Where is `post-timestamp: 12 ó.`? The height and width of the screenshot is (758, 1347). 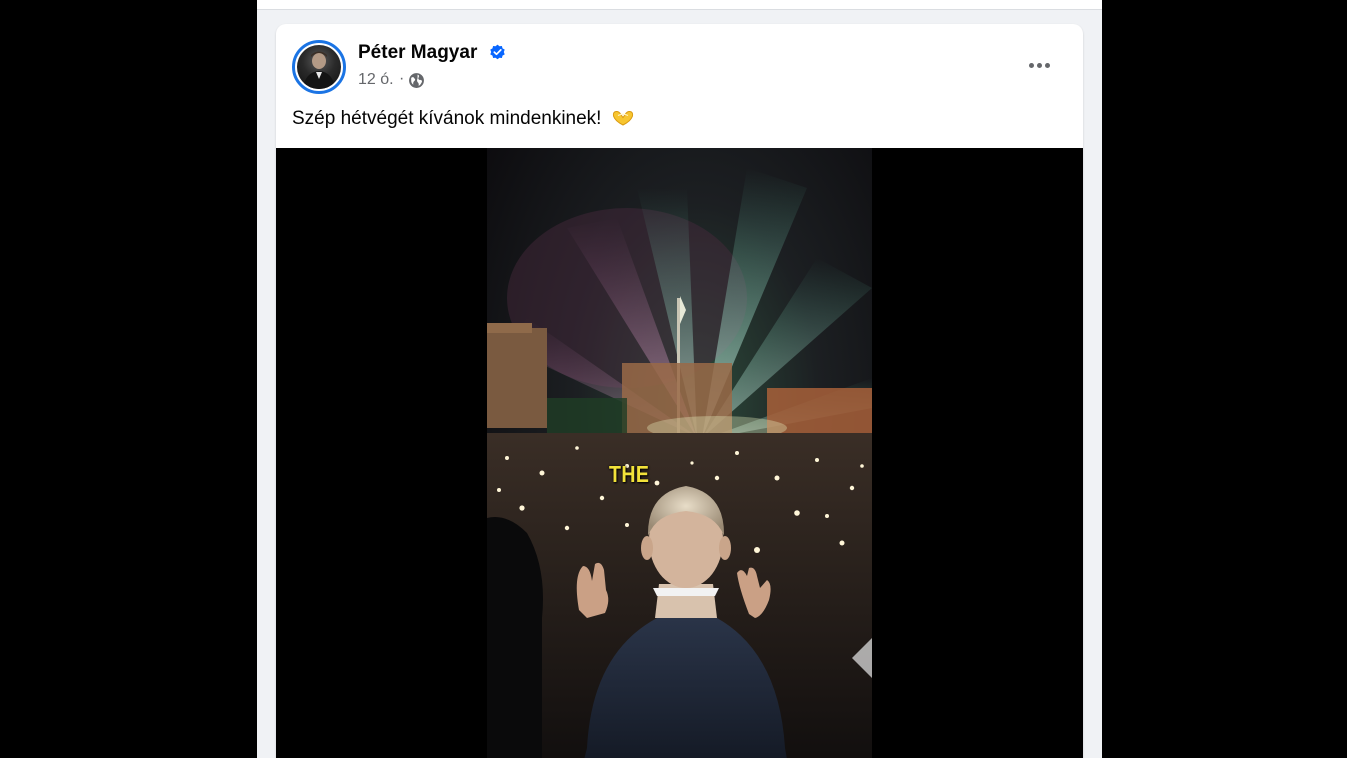 post-timestamp: 12 ó. is located at coordinates (376, 80).